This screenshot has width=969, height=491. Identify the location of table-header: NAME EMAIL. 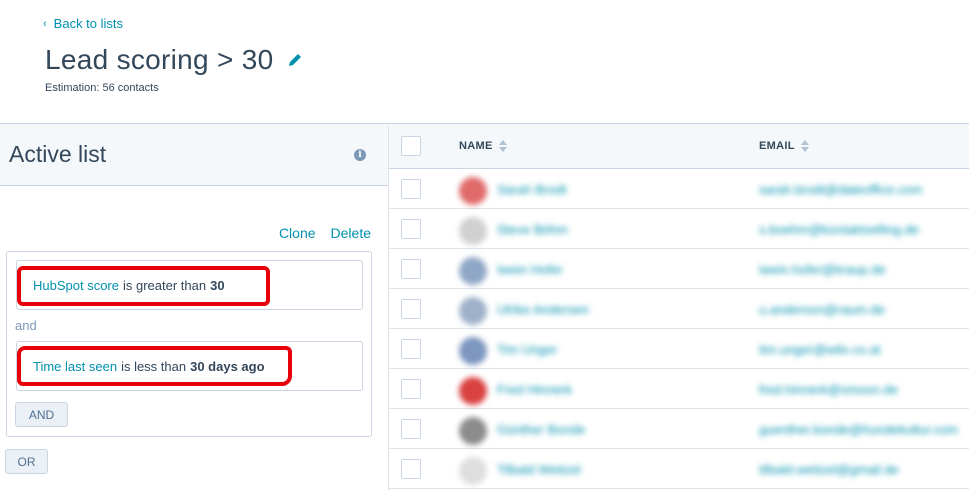
(679, 146).